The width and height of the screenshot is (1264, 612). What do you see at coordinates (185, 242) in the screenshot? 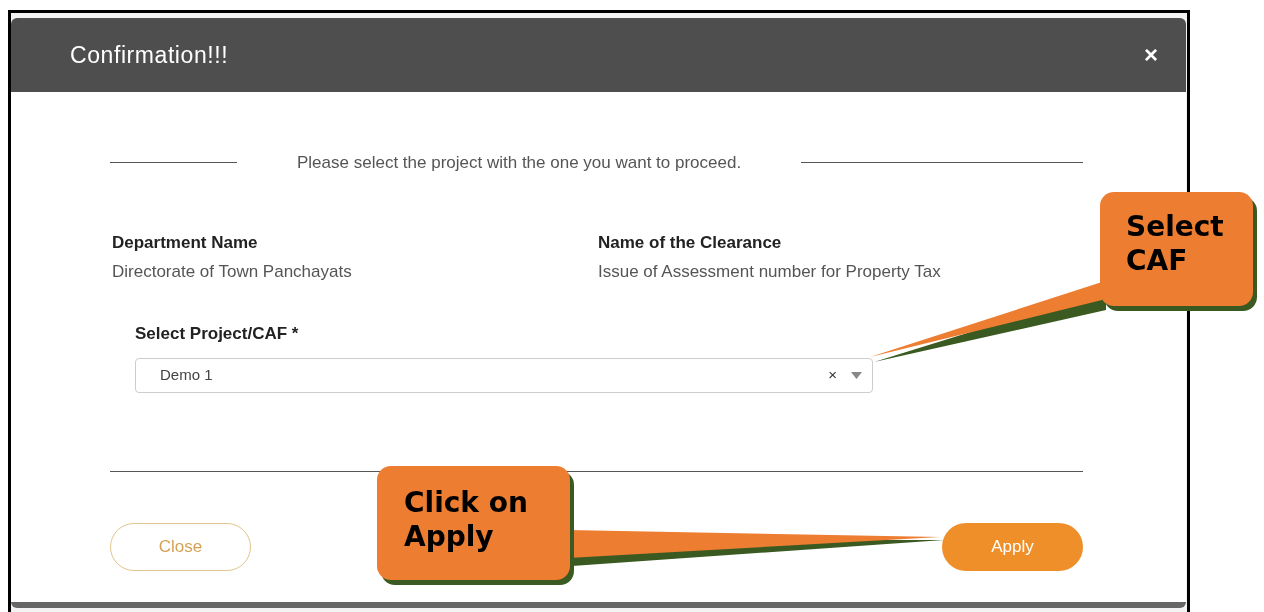
I see `field-label: Department Name` at bounding box center [185, 242].